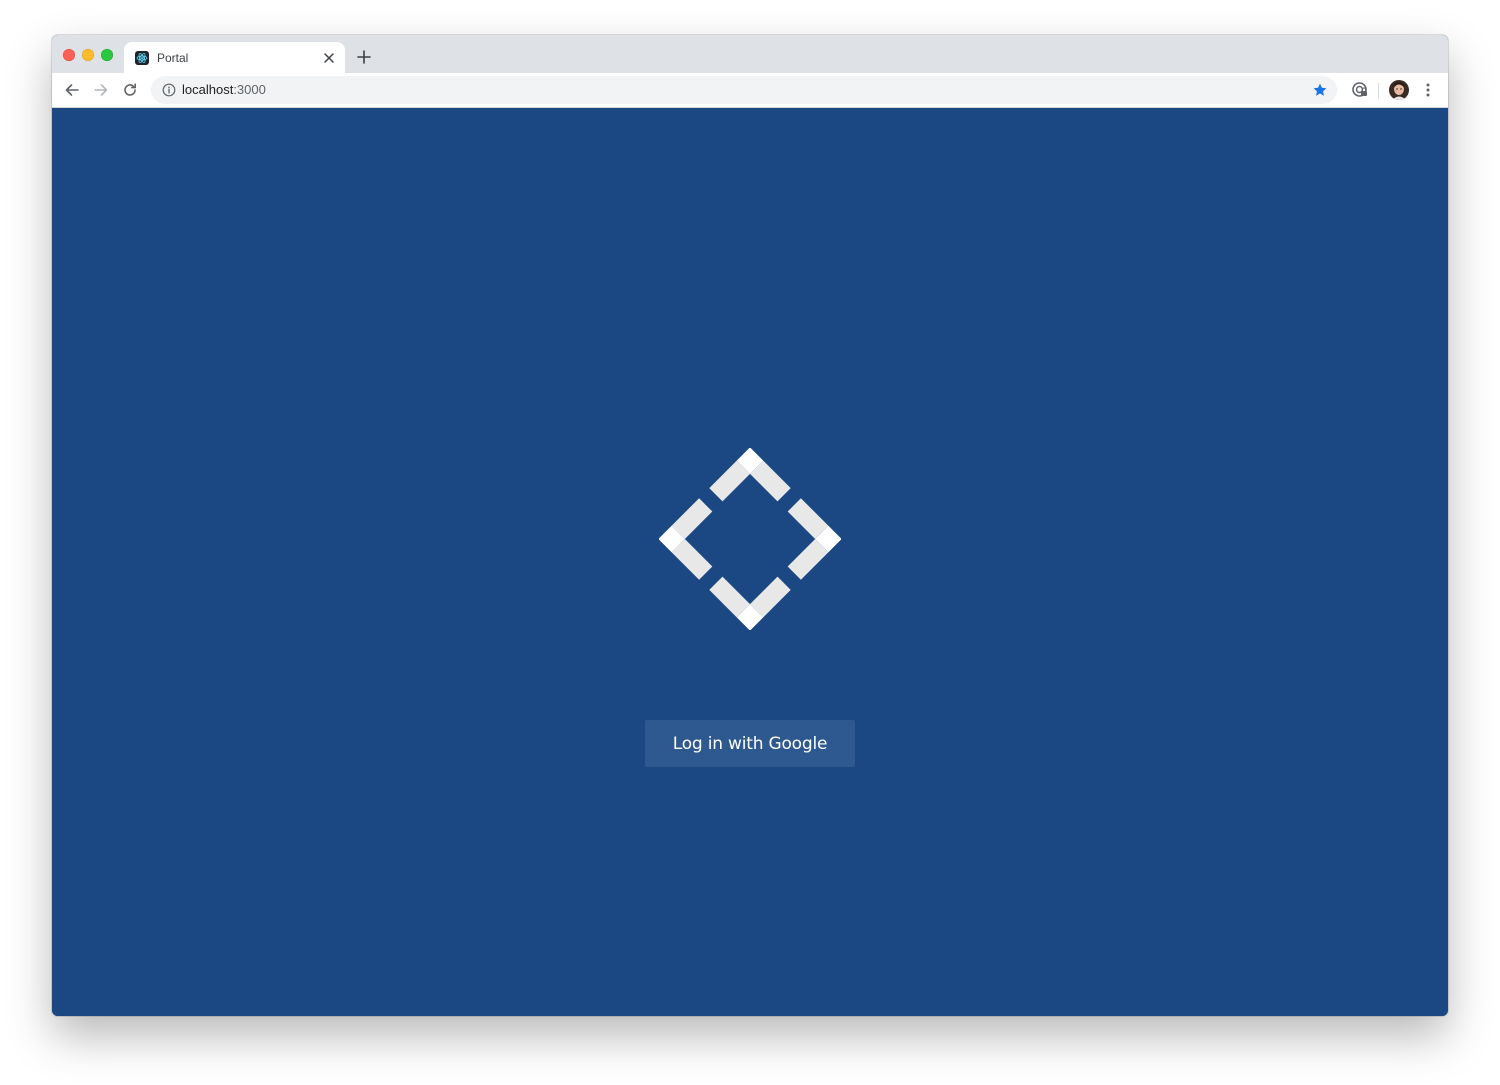 This screenshot has width=1500, height=1085. I want to click on reload-icon, so click(130, 89).